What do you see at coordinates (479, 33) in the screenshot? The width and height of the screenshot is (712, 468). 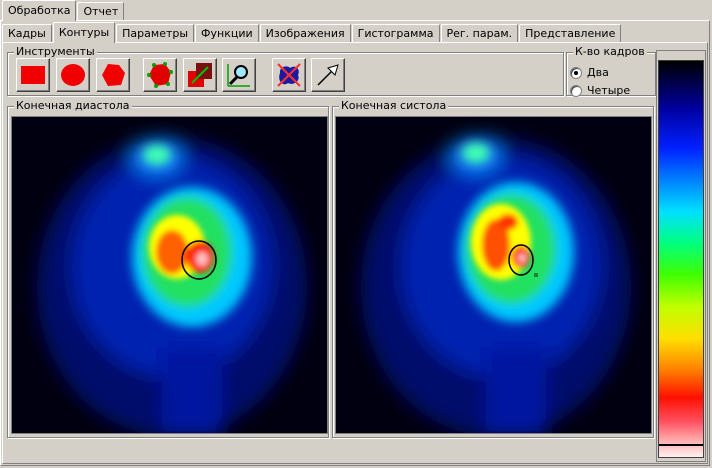 I see `tab-reg-params: Рег. парам.` at bounding box center [479, 33].